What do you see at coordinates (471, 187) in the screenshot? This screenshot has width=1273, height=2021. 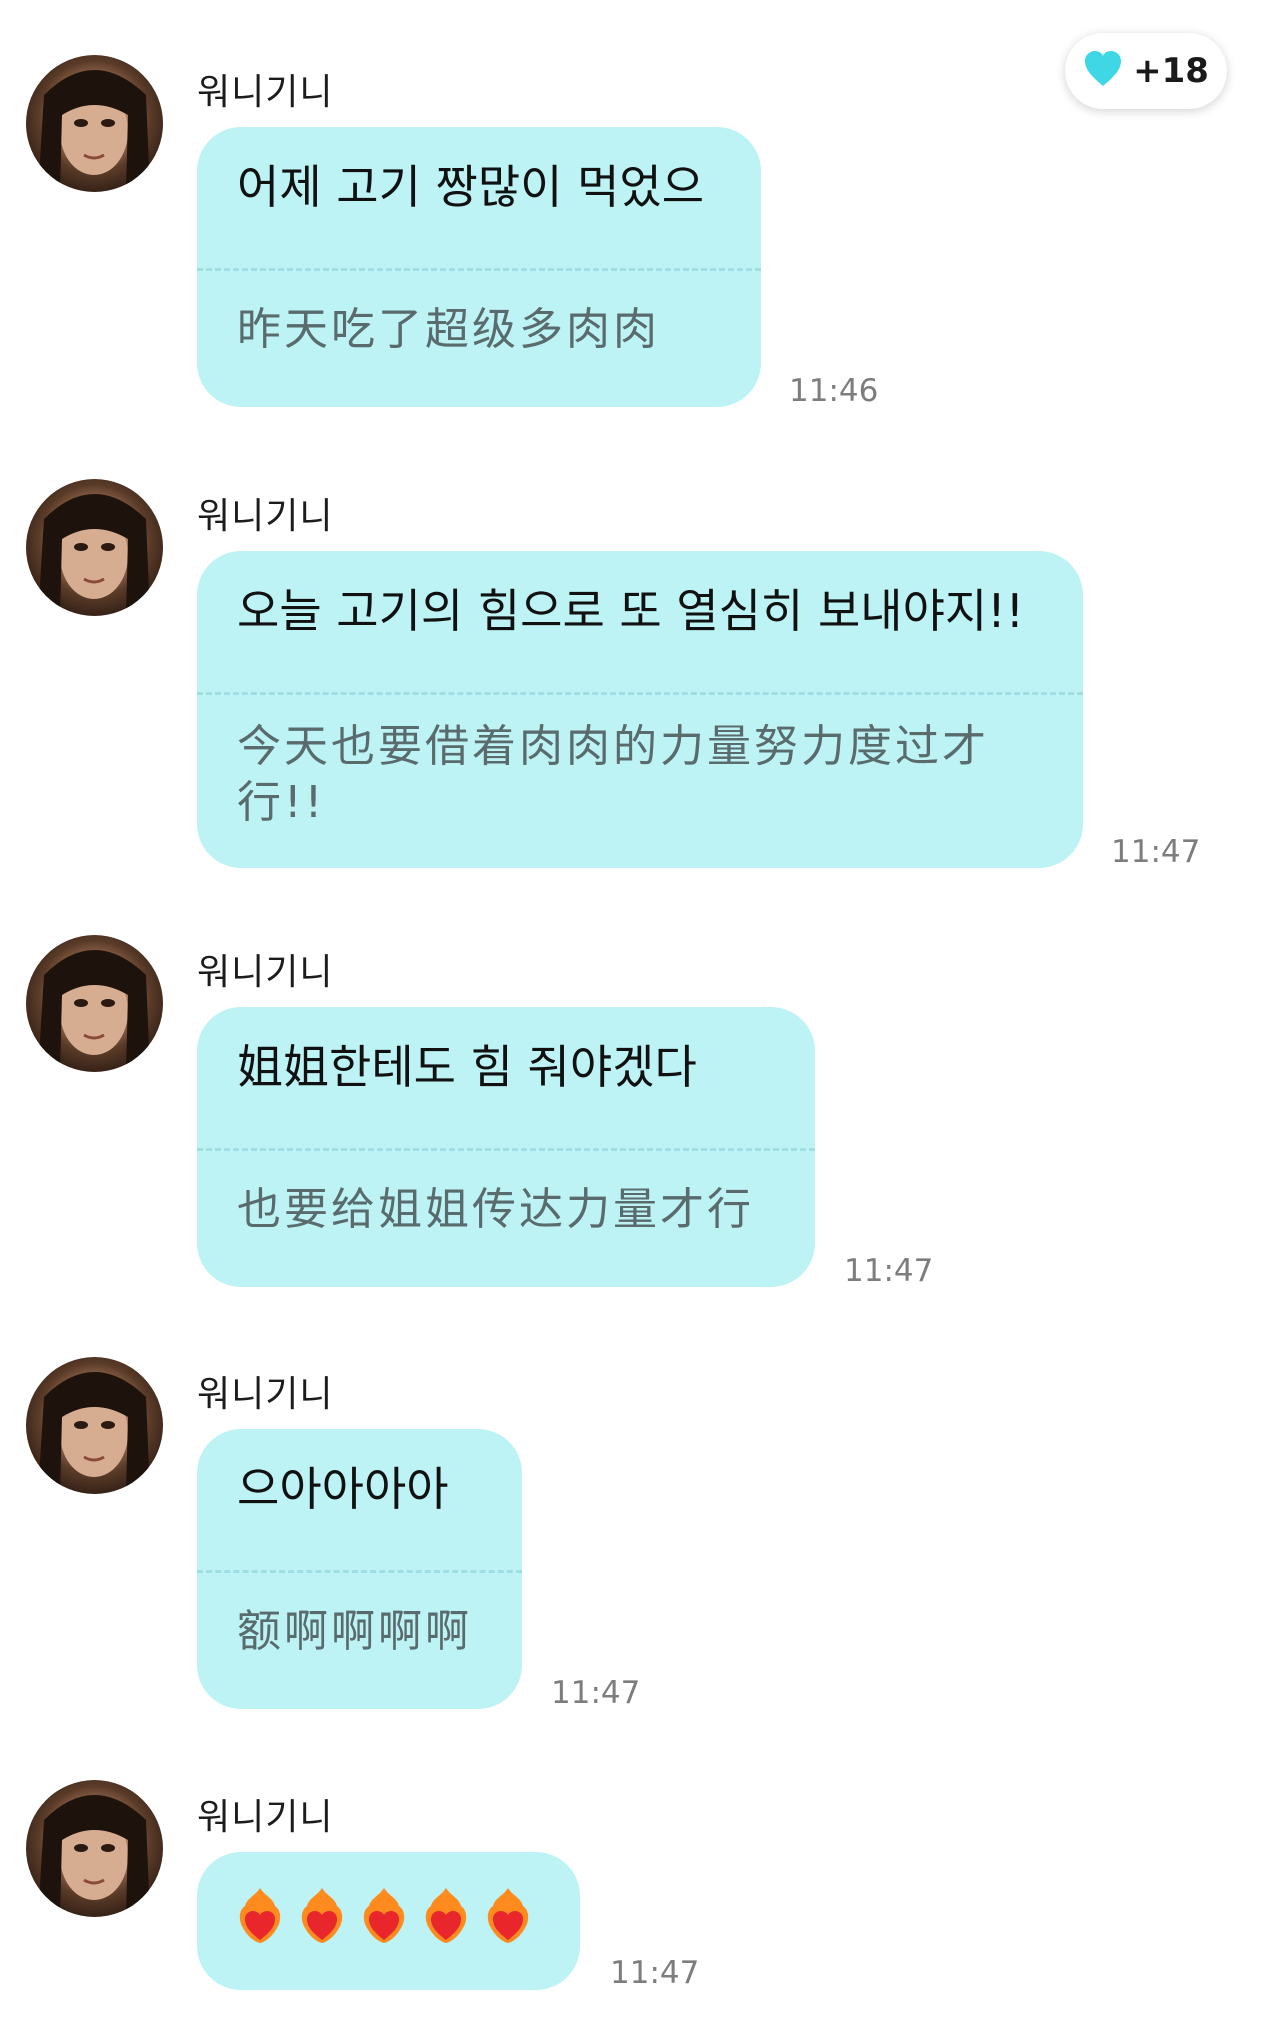 I see `message-text: 어제 고기 짱많이 먹었으` at bounding box center [471, 187].